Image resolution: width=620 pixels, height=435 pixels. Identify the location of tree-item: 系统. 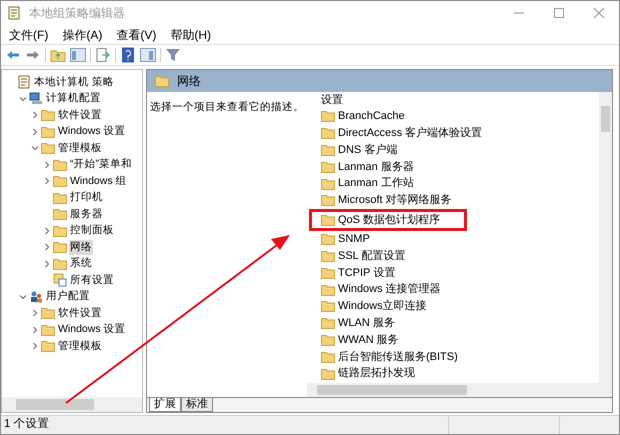
(81, 264).